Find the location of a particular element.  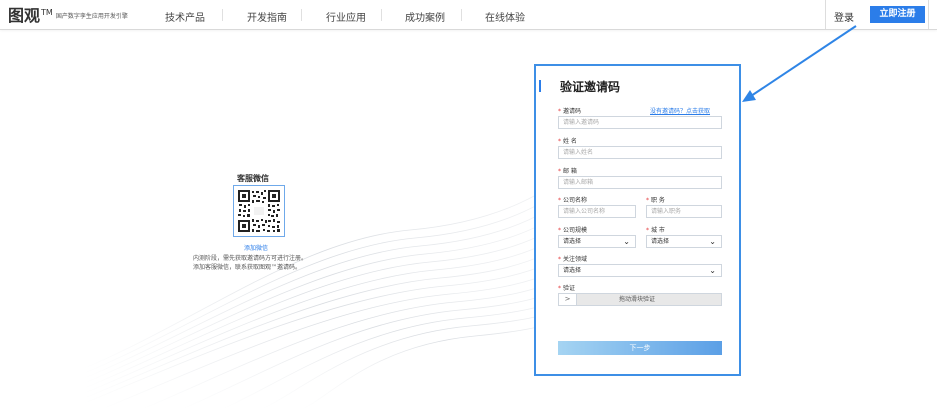

nav-dev-guide: 开发指南 is located at coordinates (267, 16).